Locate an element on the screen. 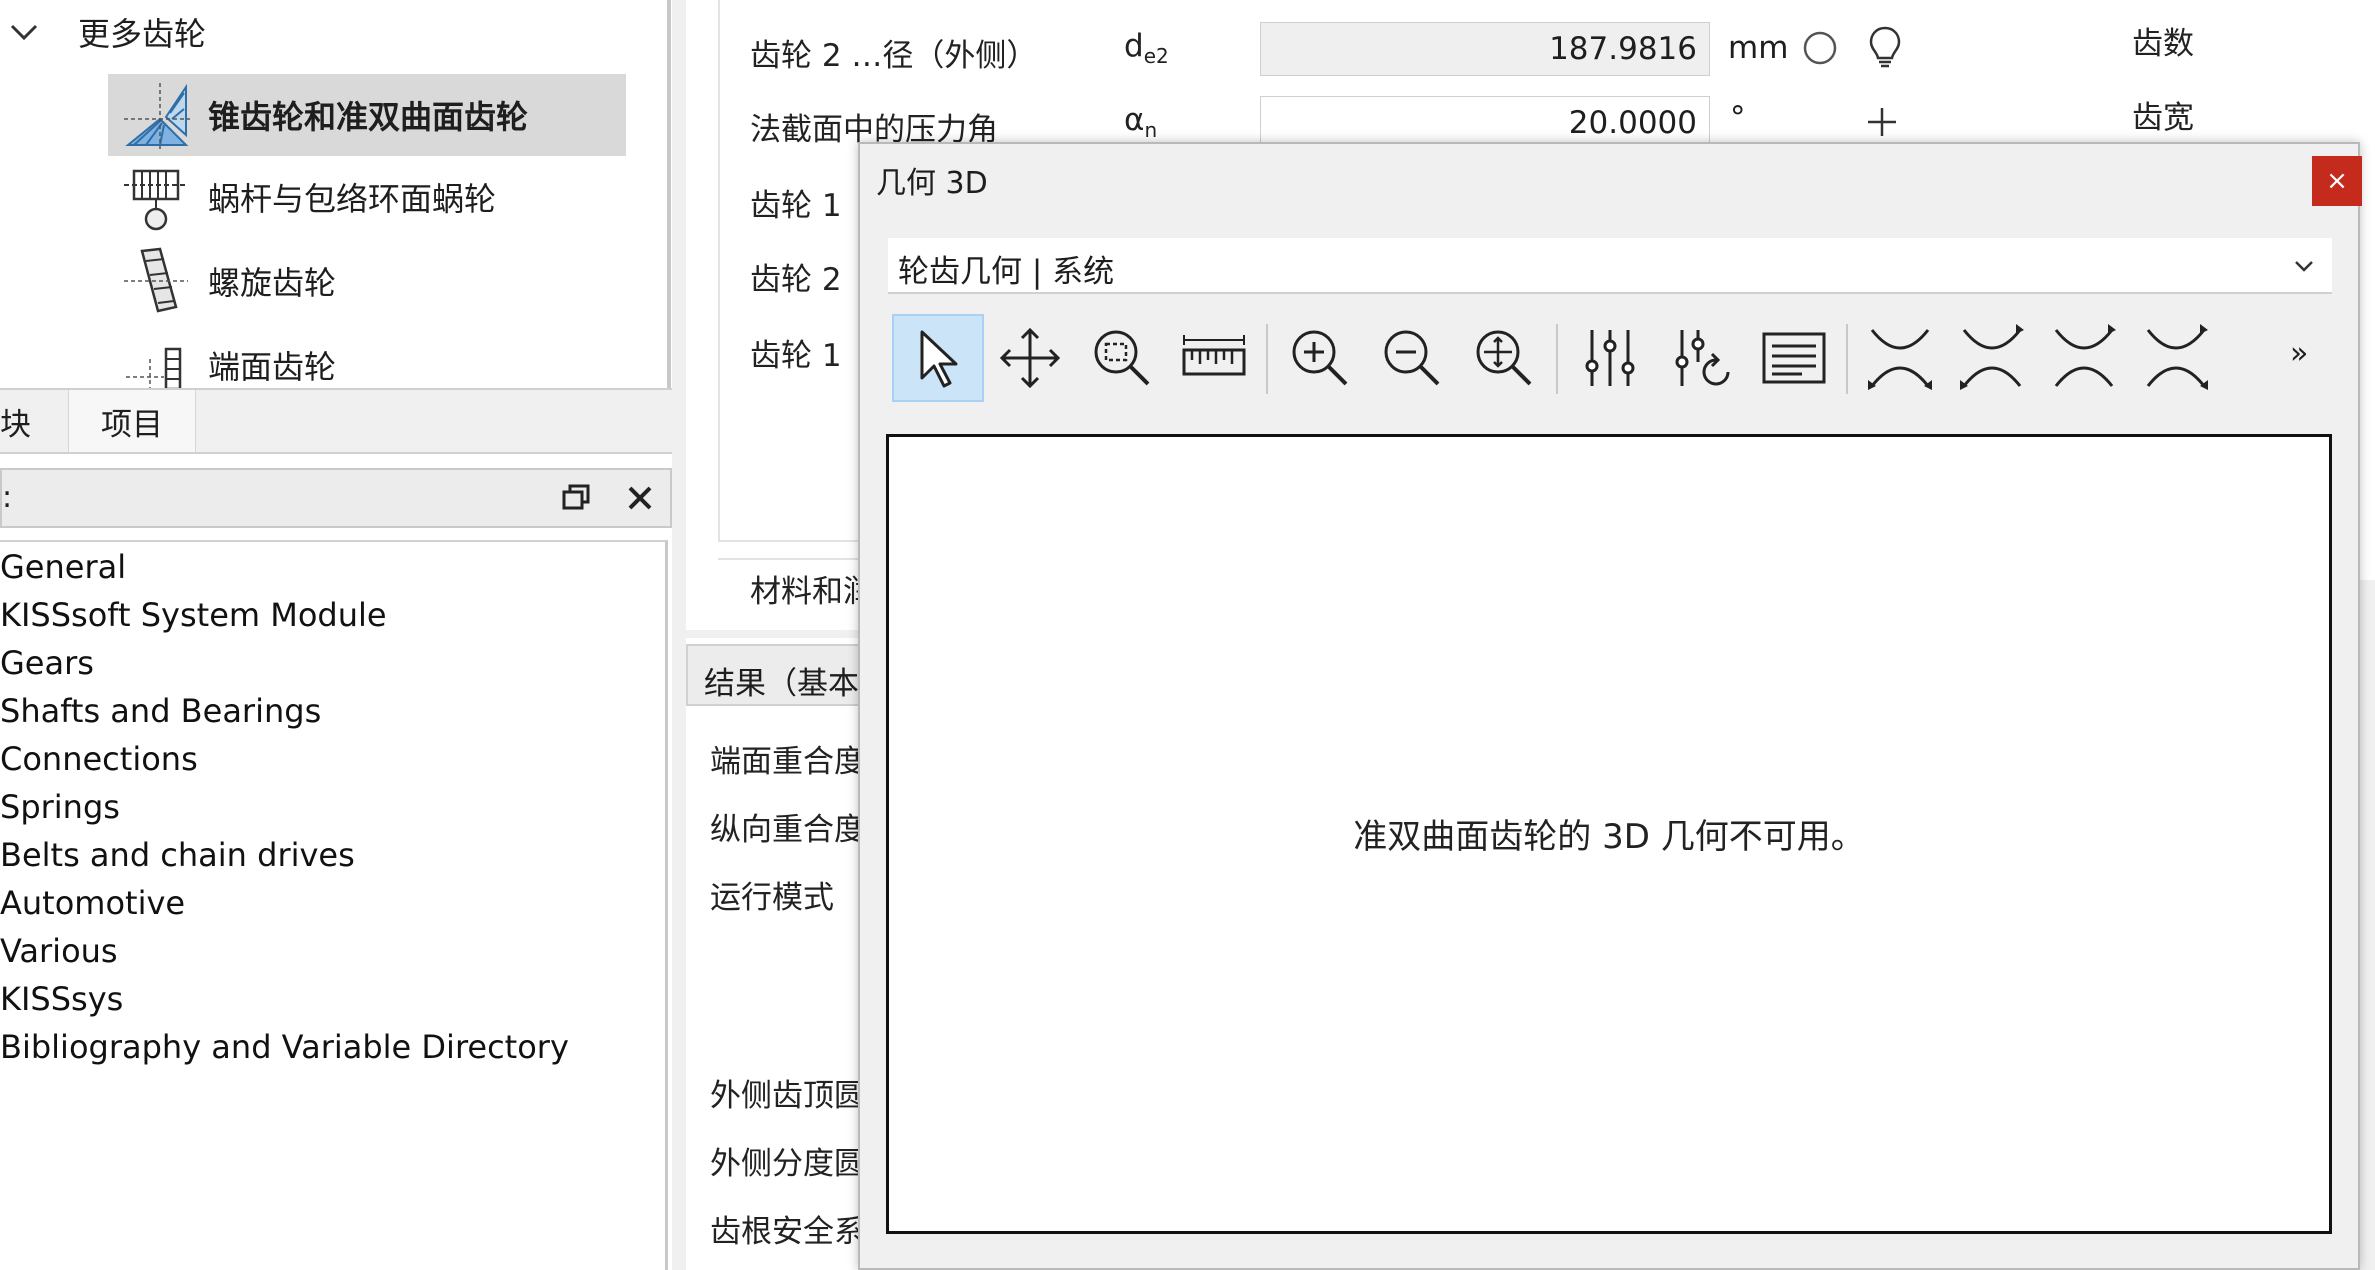  close-icon: × is located at coordinates (2337, 181).